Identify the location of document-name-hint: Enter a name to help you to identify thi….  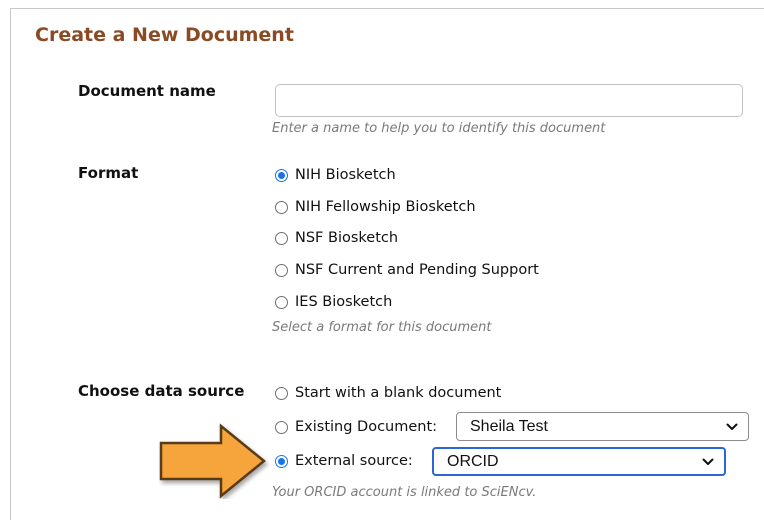
(439, 128).